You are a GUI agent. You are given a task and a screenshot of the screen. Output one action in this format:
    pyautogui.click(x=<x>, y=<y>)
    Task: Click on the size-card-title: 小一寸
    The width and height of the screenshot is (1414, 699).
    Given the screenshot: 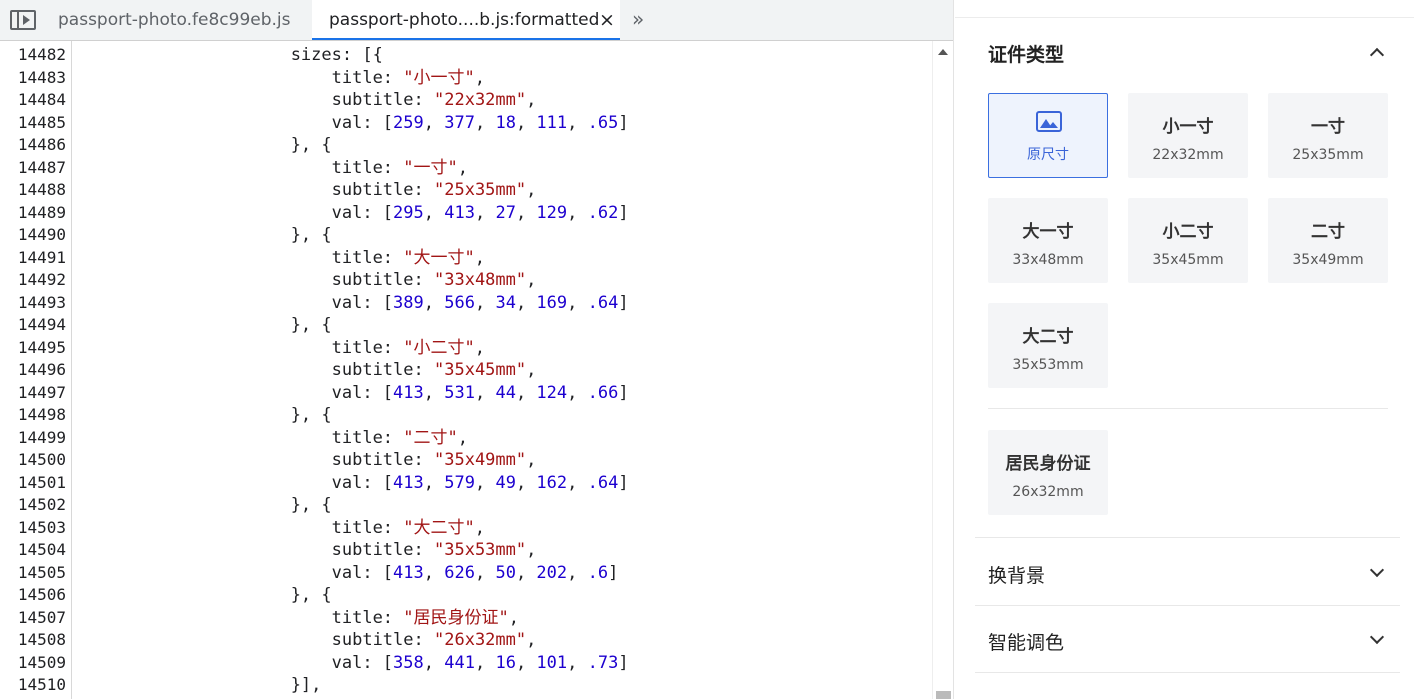 What is the action you would take?
    pyautogui.click(x=1188, y=127)
    